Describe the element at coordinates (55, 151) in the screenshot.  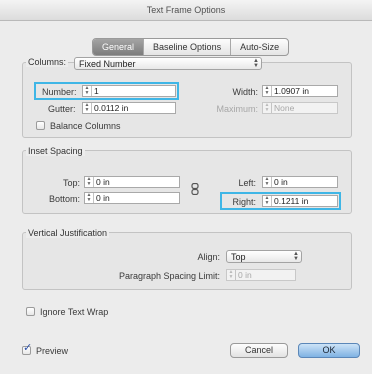
I see `inset-spacing-label: Inset Spacing` at that location.